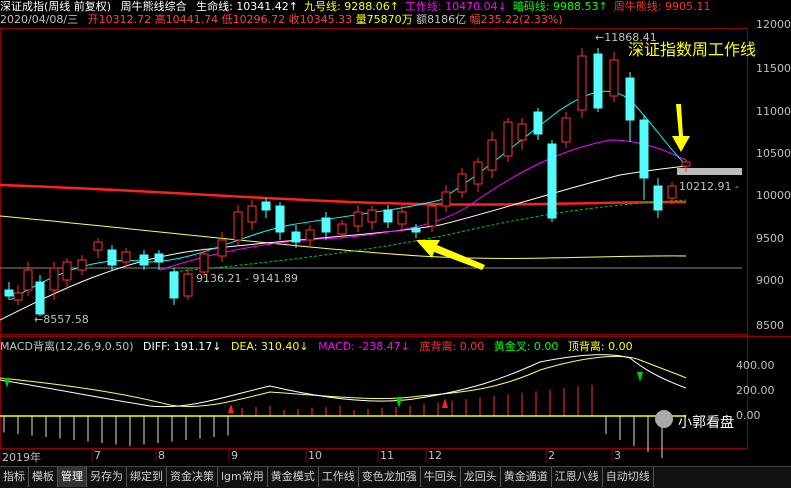  Describe the element at coordinates (773, 24) in the screenshot. I see `price-axis-label: 12000` at that location.